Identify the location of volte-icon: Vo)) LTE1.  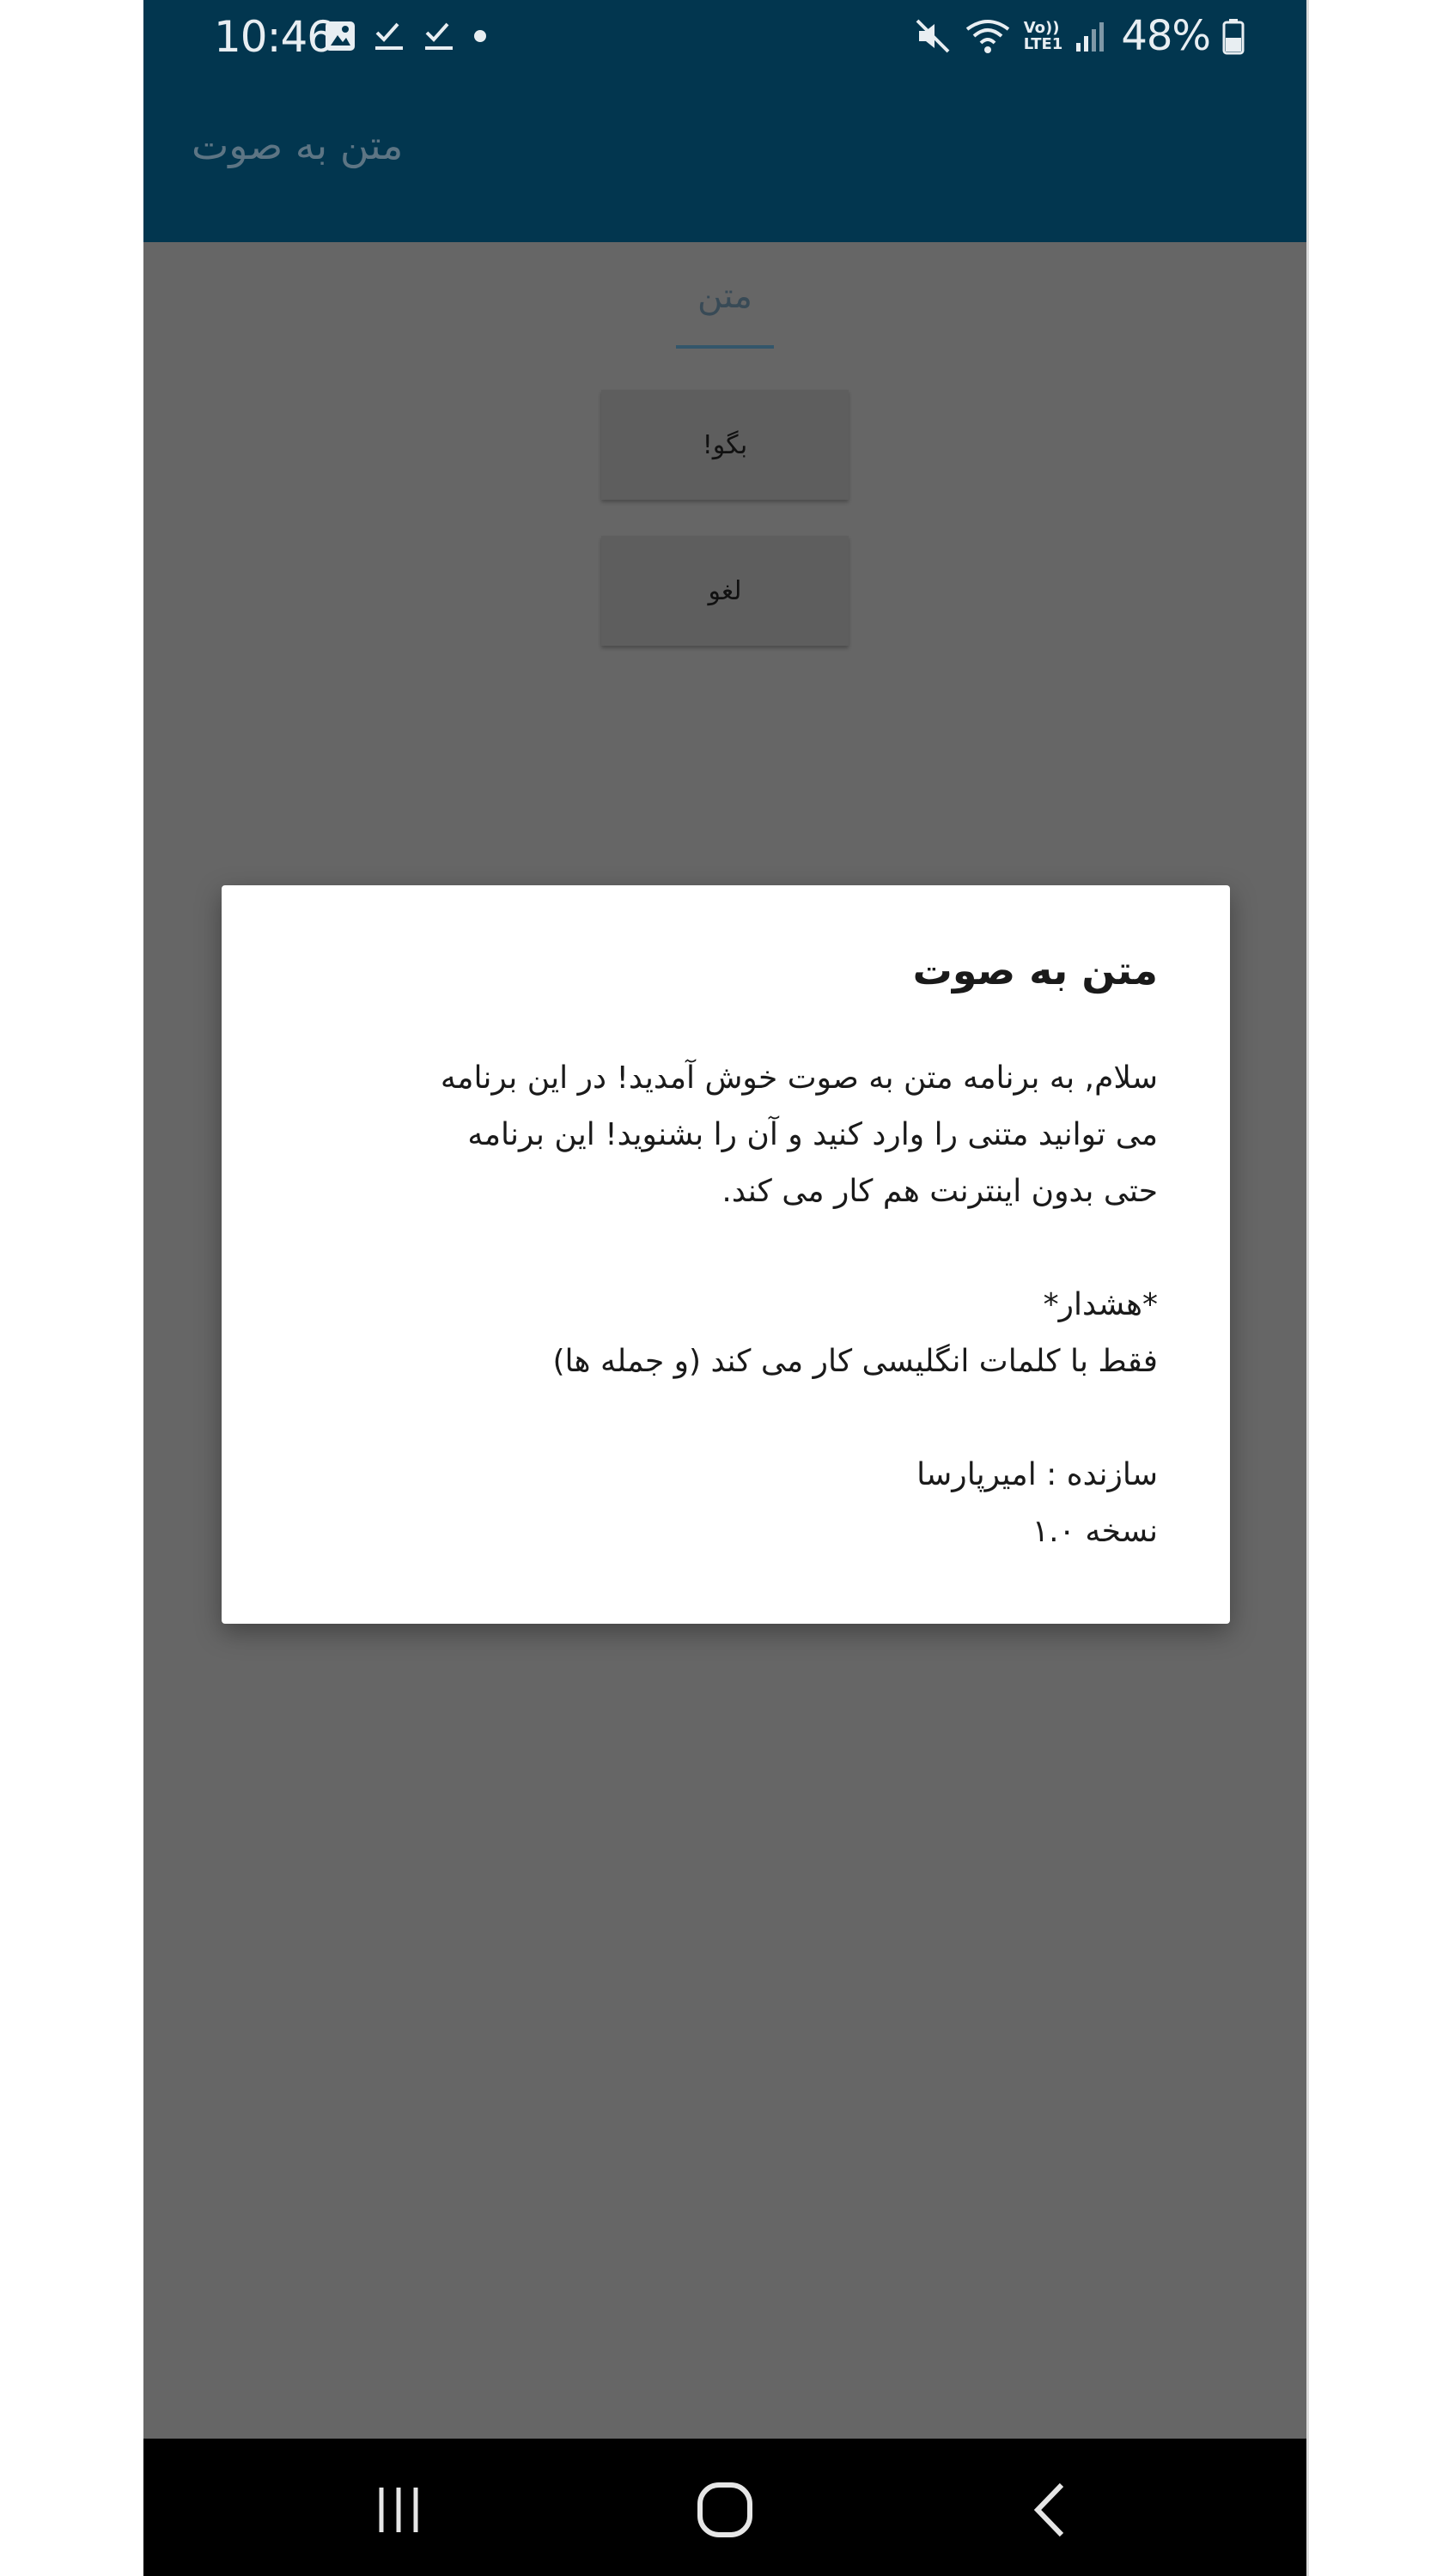
(1043, 36).